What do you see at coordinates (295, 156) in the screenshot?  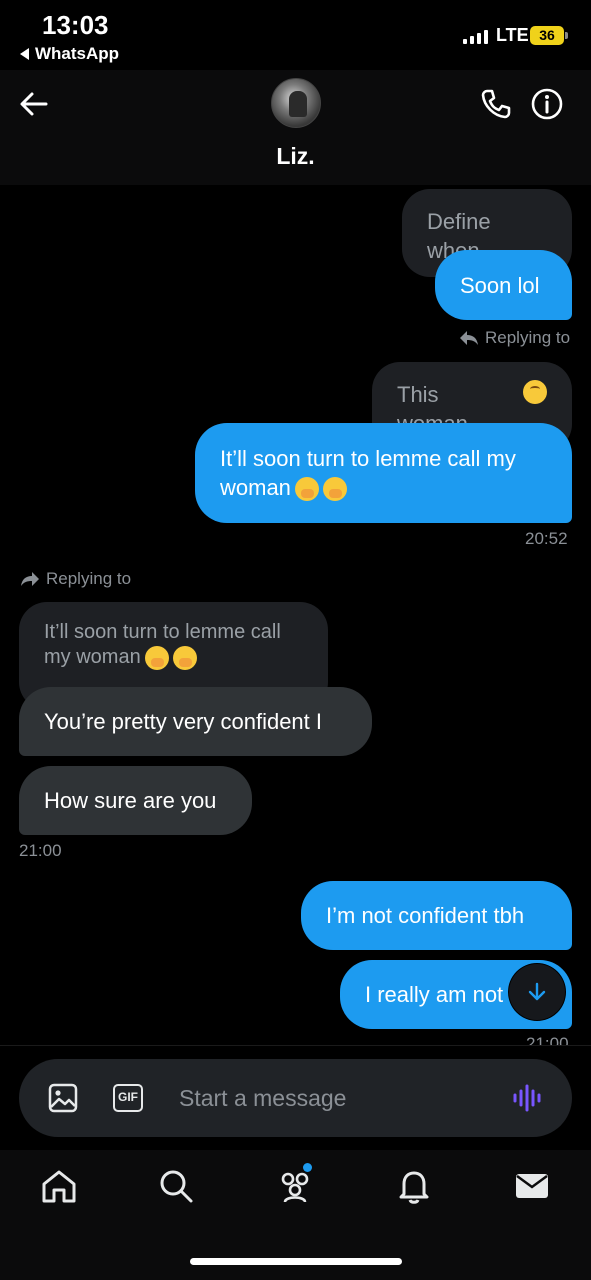 I see `contact-name: Liz.` at bounding box center [295, 156].